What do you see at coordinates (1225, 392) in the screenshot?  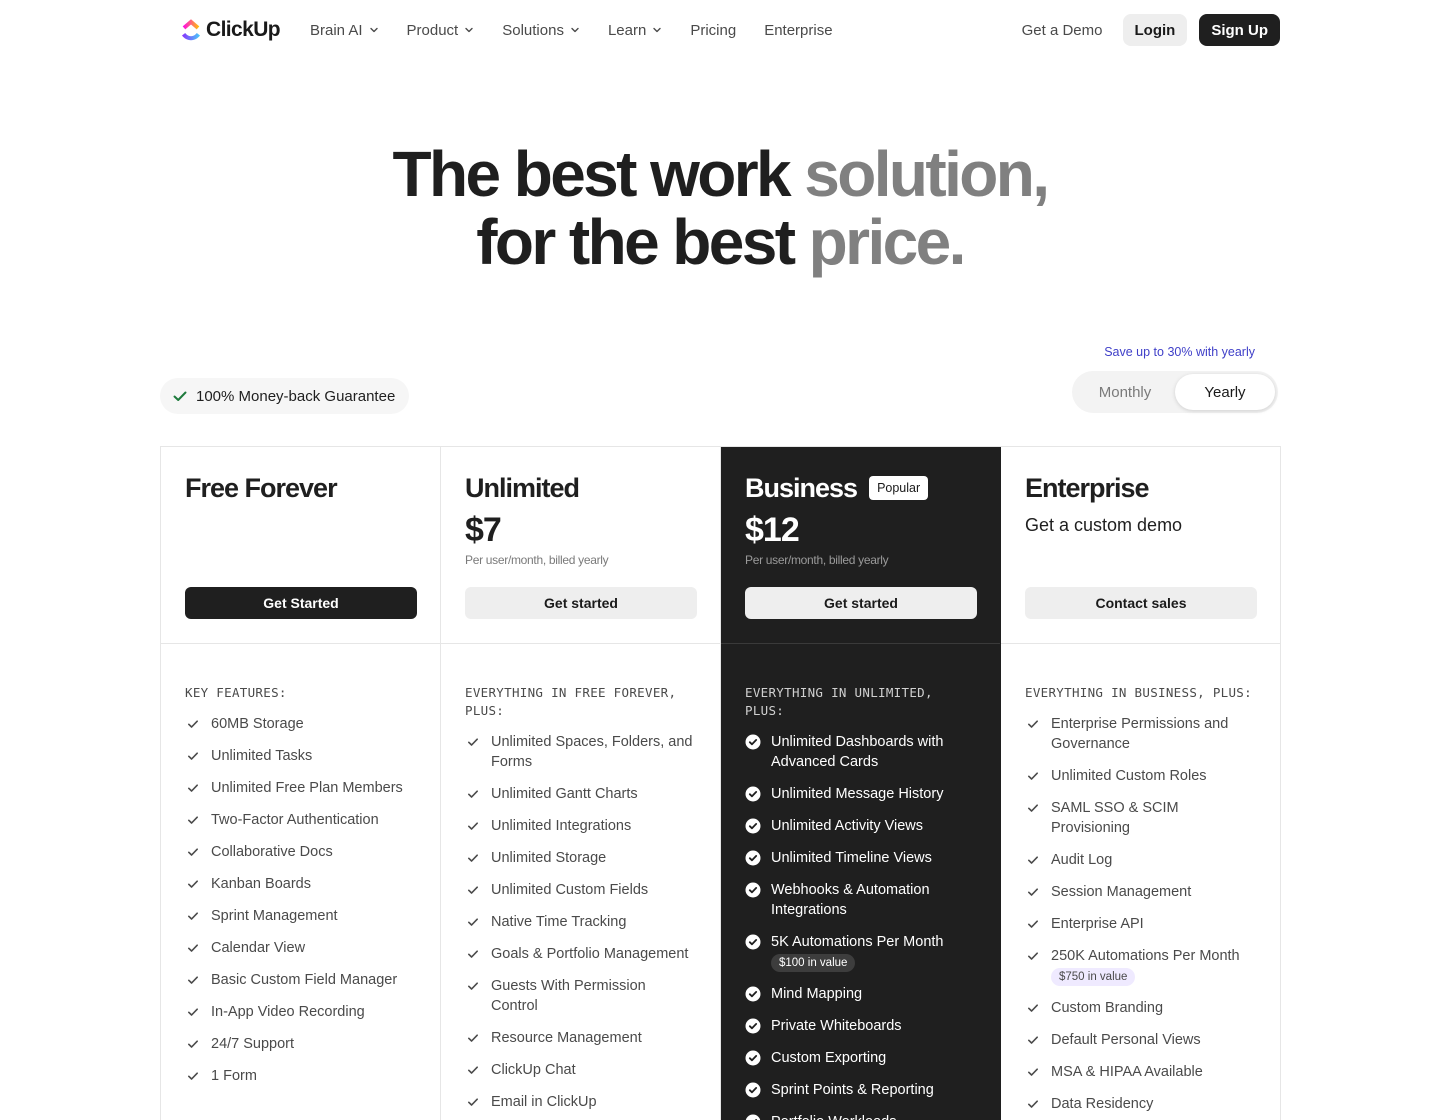 I see `yearly-toggle-option: Yearly` at bounding box center [1225, 392].